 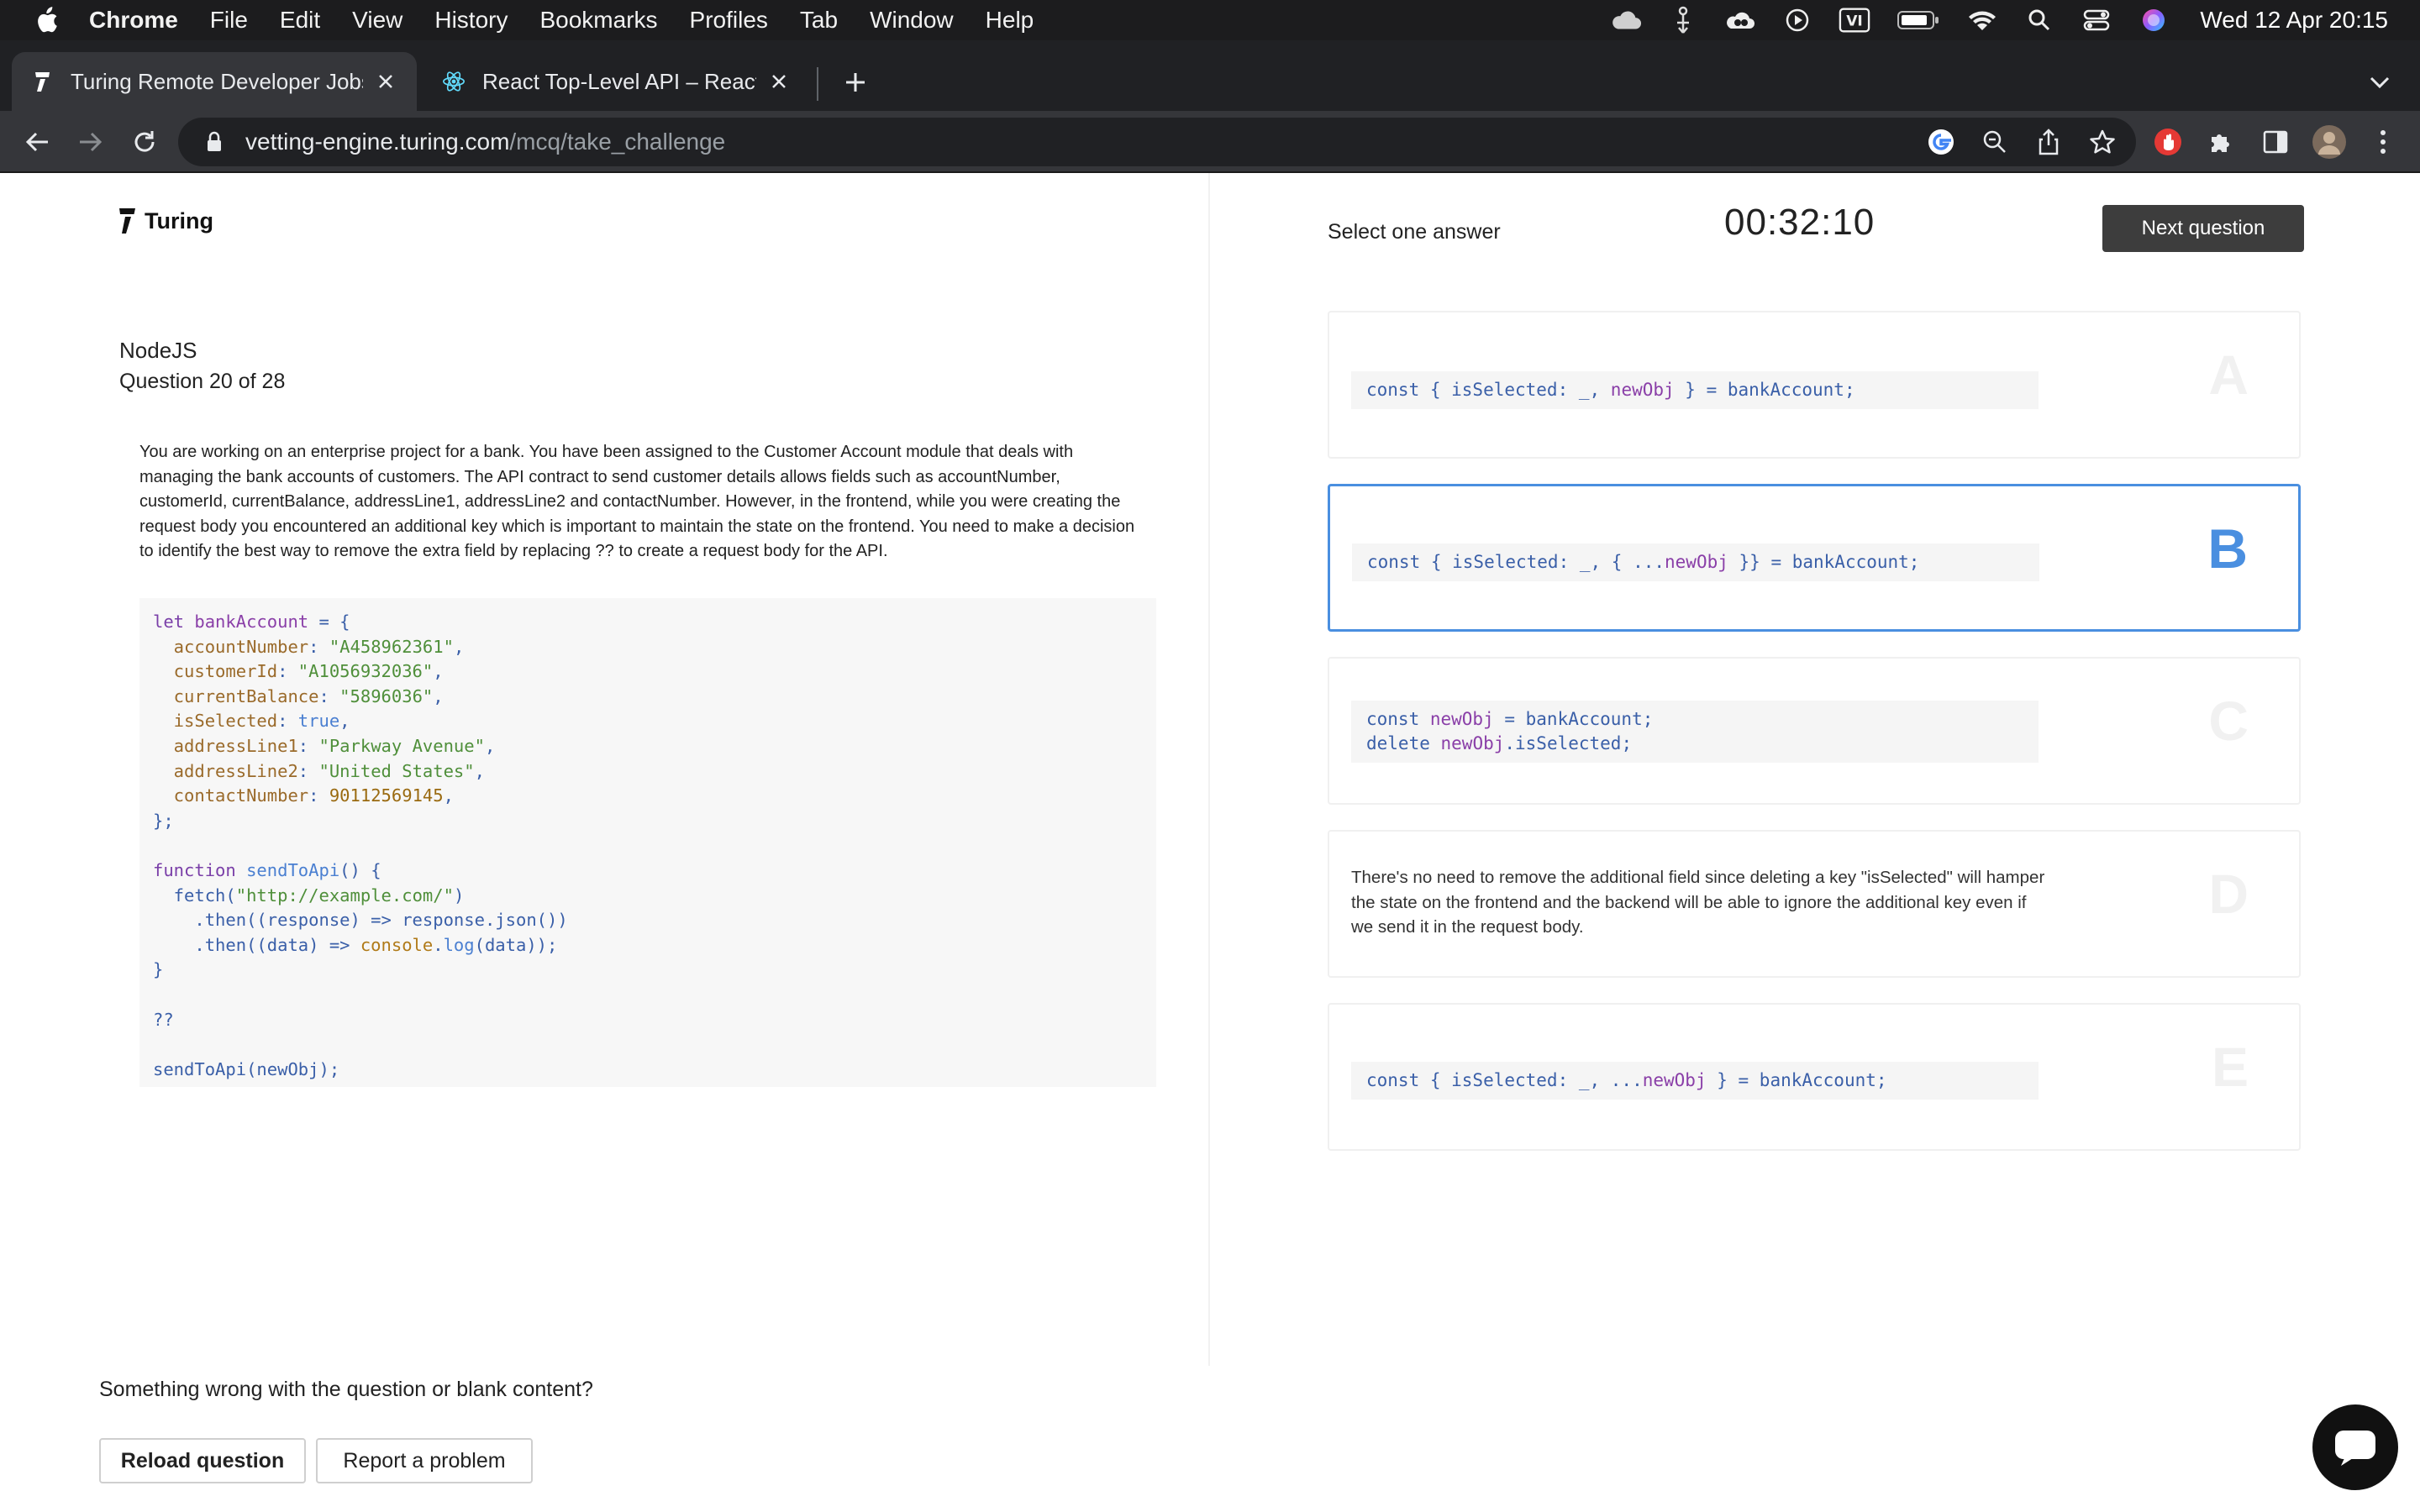 What do you see at coordinates (46, 20) in the screenshot?
I see `apple-menu-icon` at bounding box center [46, 20].